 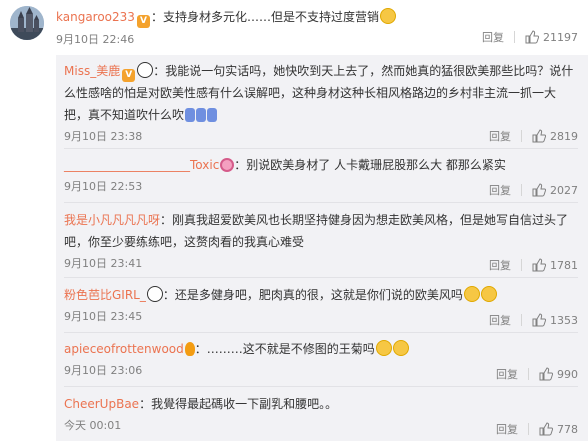 I want to click on reply-body: ：我覺得最起碼收一下副乳和腰吧。。, so click(x=238, y=404).